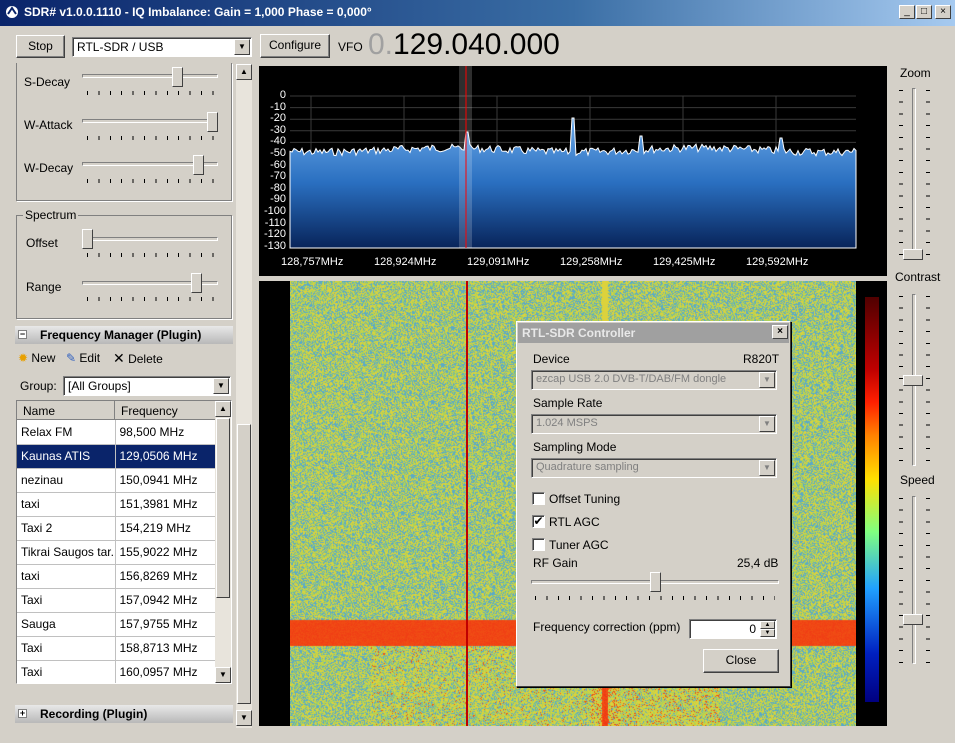 This screenshot has width=955, height=743. Describe the element at coordinates (907, 12) in the screenshot. I see `minimize-button: _` at that location.